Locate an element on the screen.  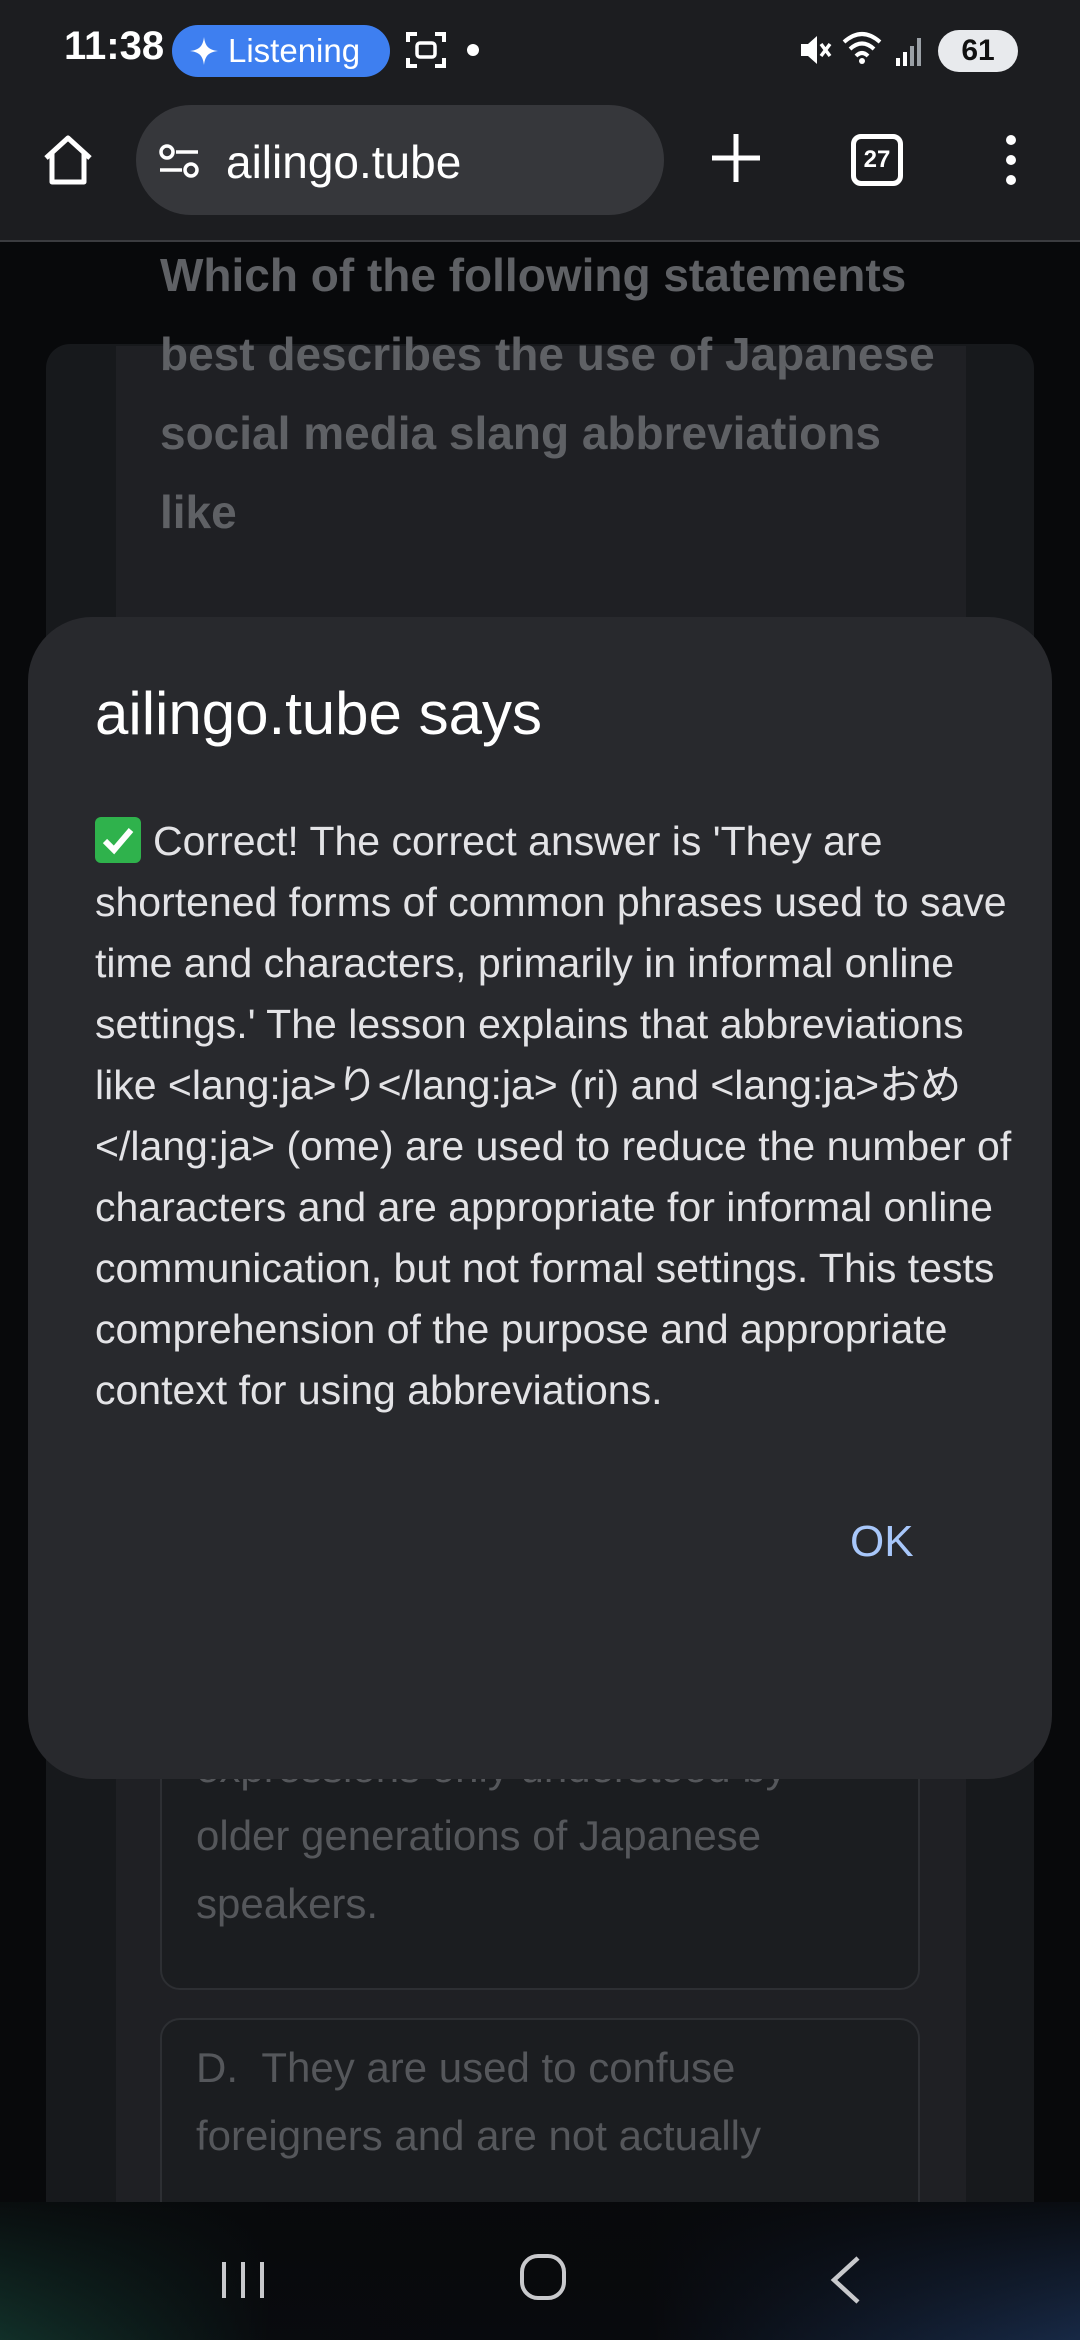
dialog-title: ailingo.tube says is located at coordinates (318, 713).